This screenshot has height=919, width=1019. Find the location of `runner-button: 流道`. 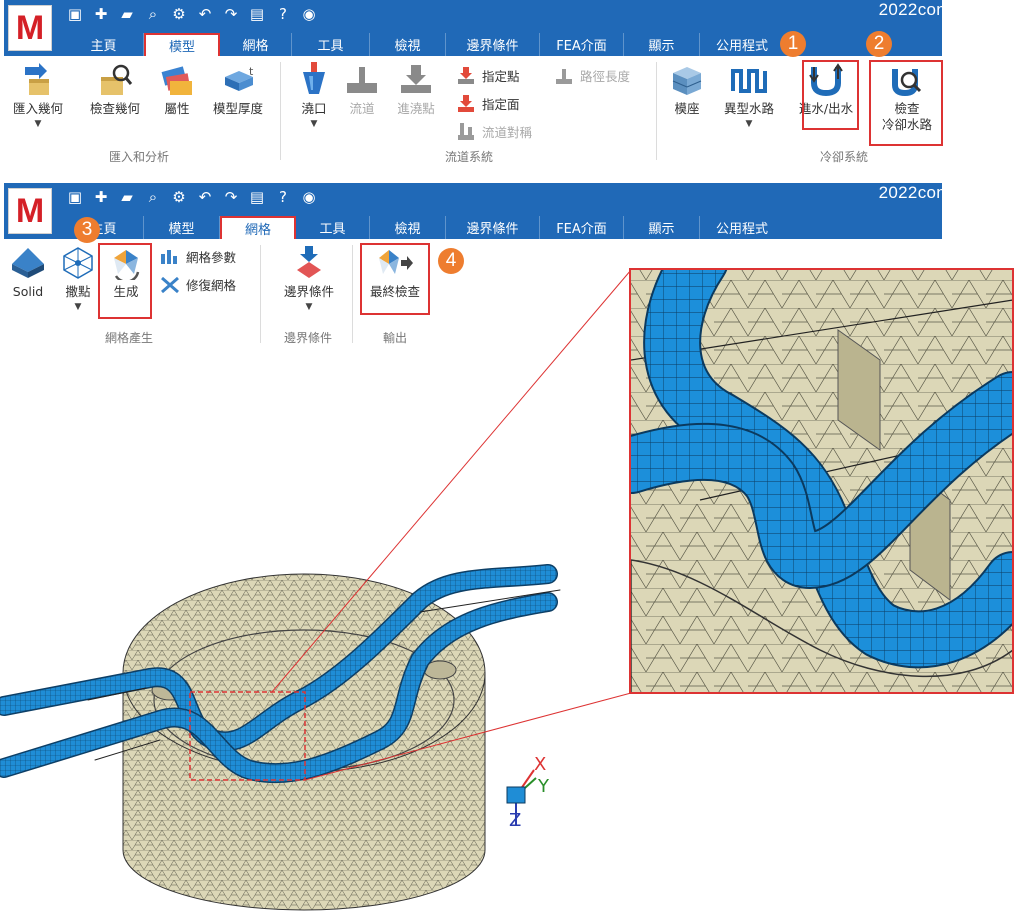

runner-button: 流道 is located at coordinates (362, 89).